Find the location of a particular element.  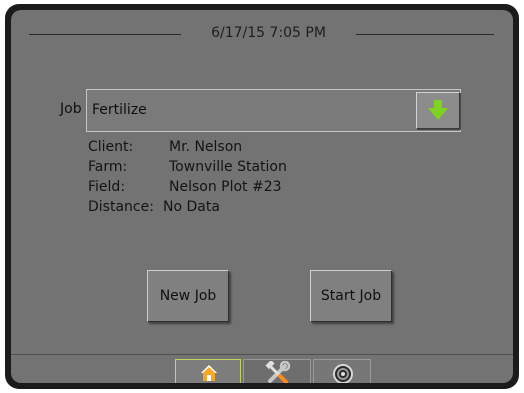

tab-gauge is located at coordinates (342, 371).